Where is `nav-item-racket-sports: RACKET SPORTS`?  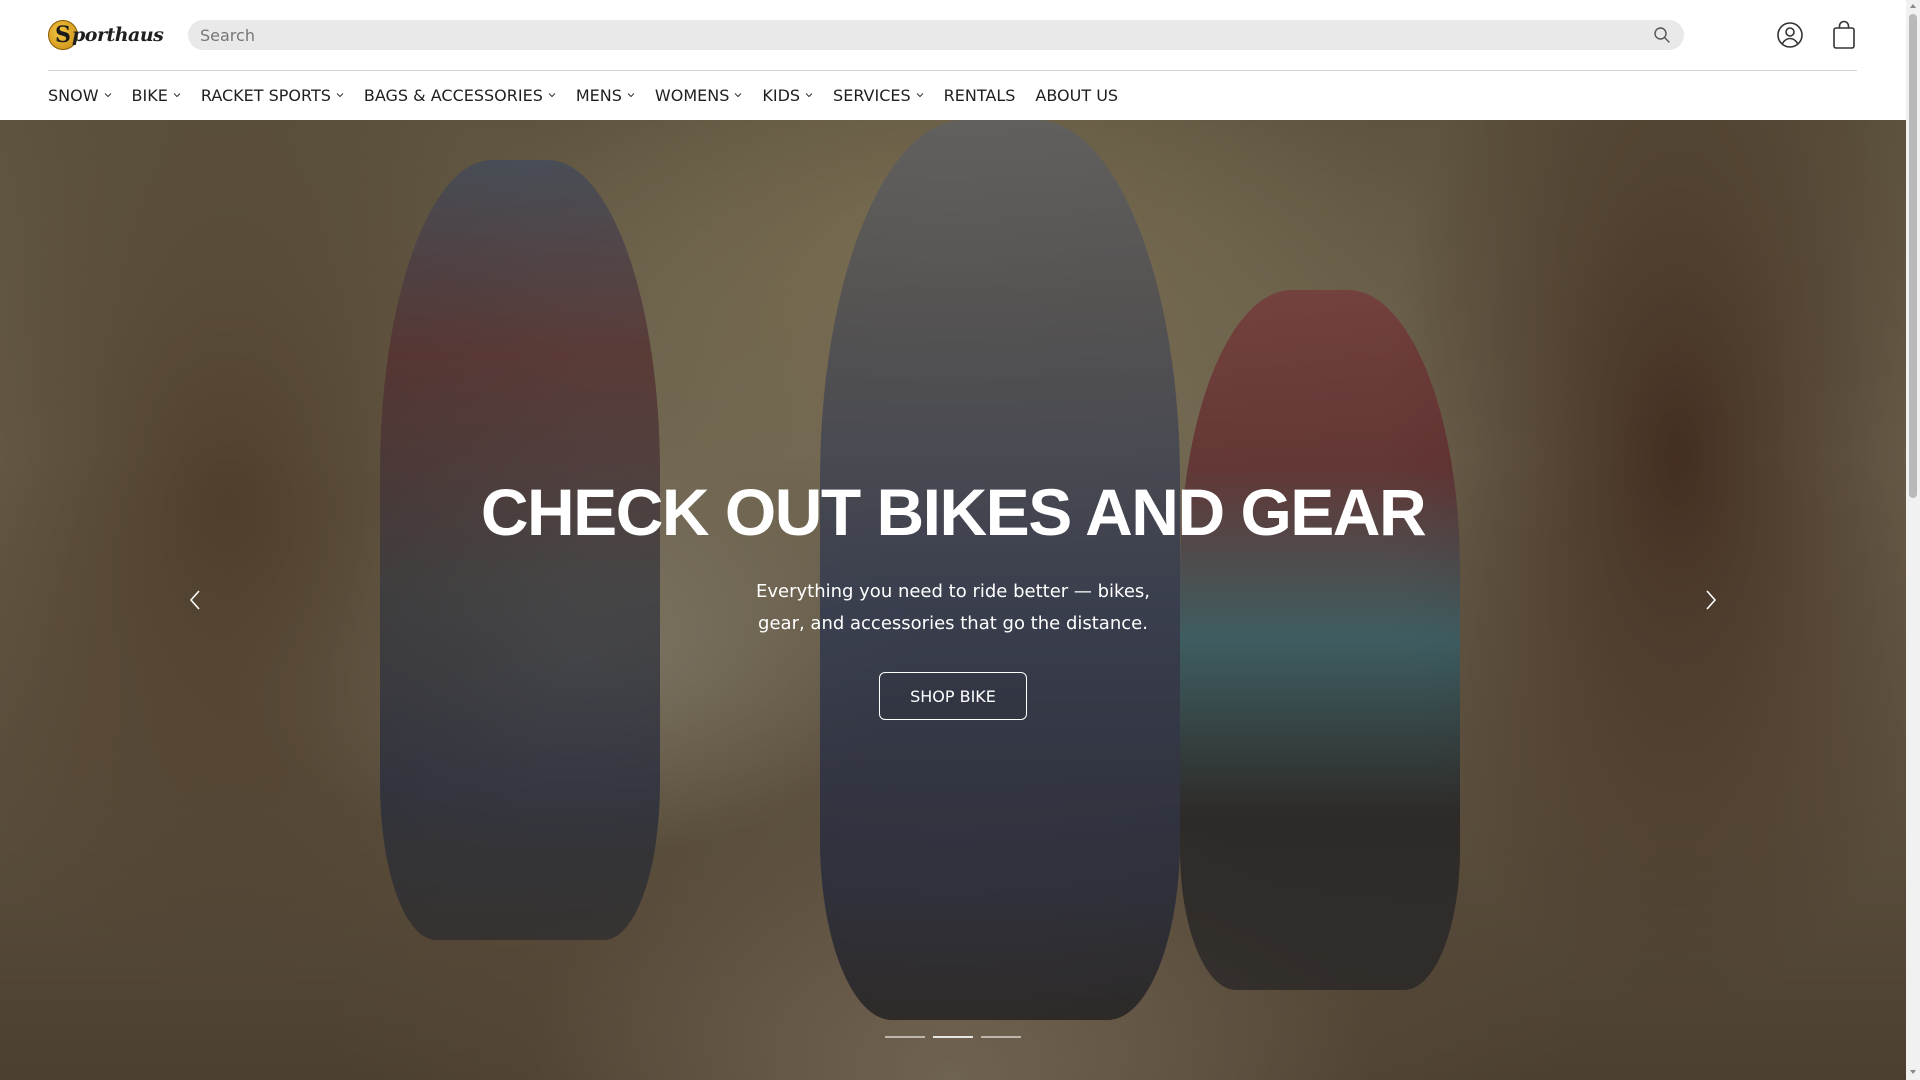 nav-item-racket-sports: RACKET SPORTS is located at coordinates (272, 95).